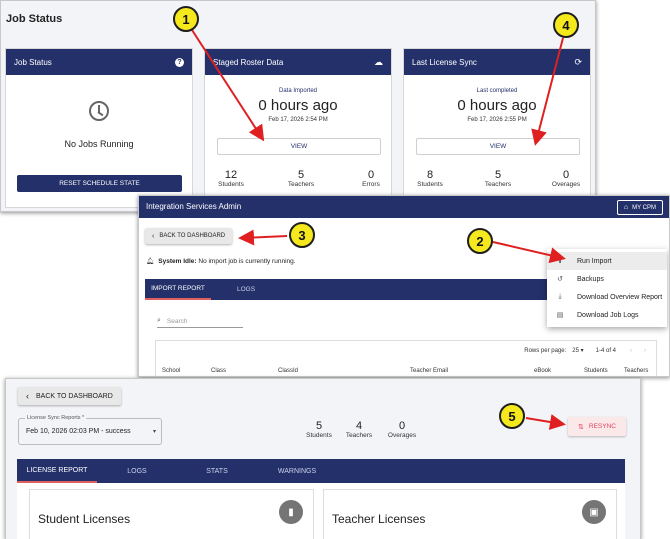  I want to click on menu-run-import: ⬆ Run Import, so click(607, 261).